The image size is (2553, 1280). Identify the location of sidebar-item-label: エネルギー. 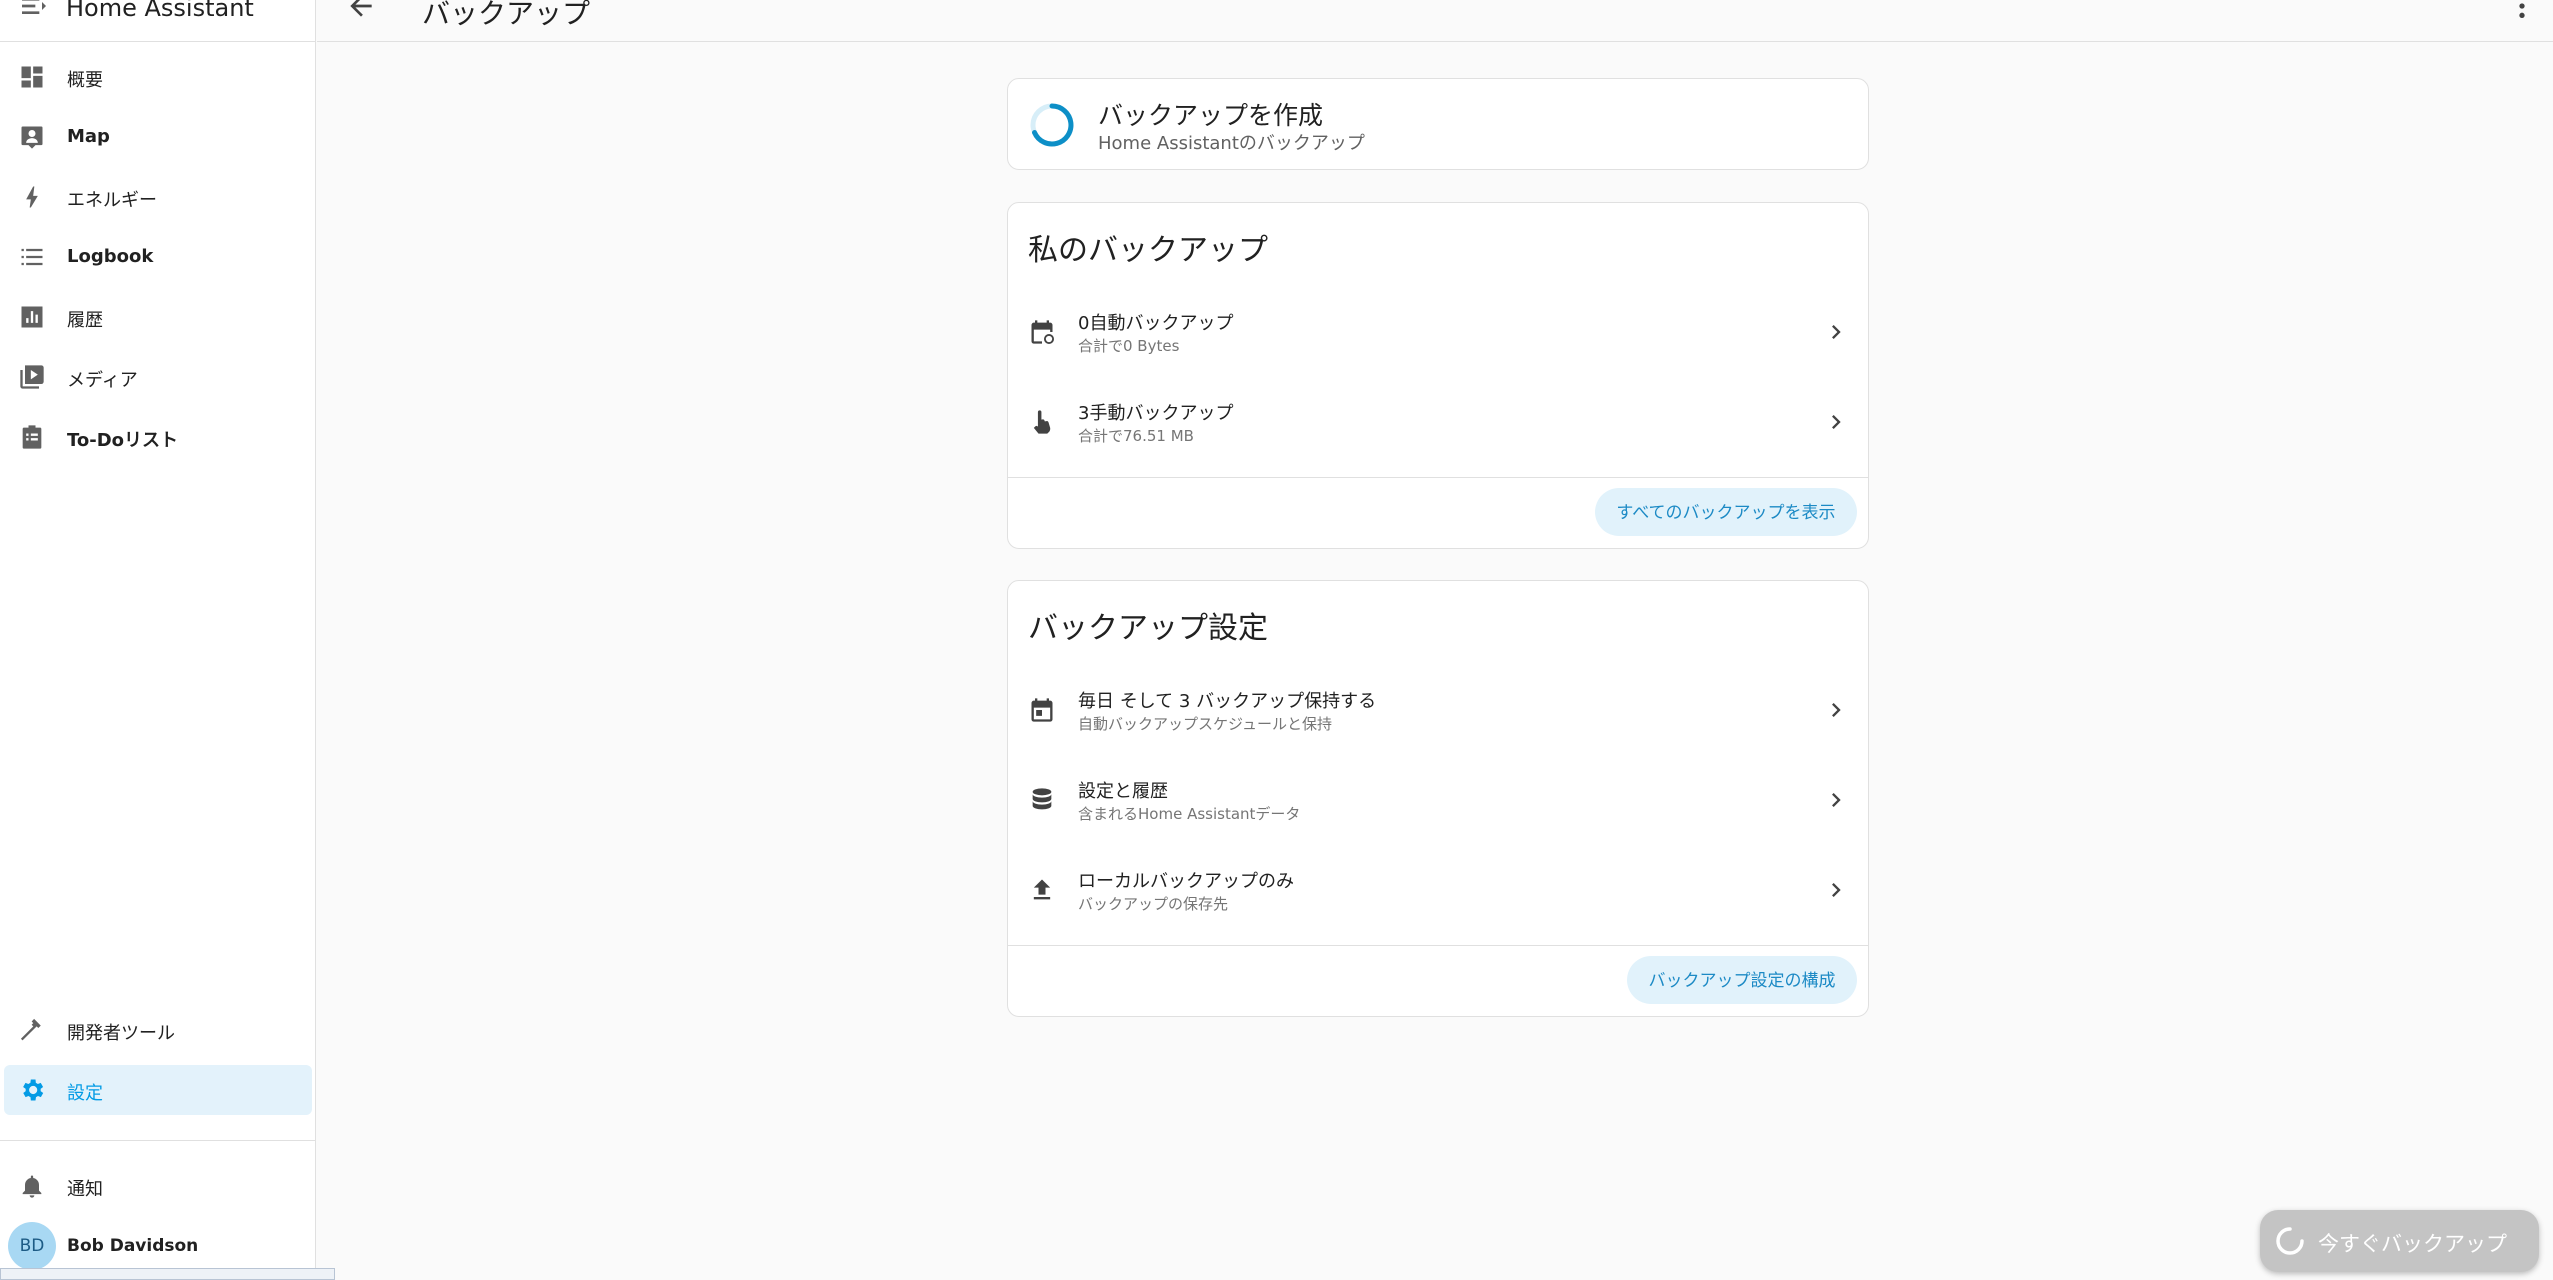
(112, 200).